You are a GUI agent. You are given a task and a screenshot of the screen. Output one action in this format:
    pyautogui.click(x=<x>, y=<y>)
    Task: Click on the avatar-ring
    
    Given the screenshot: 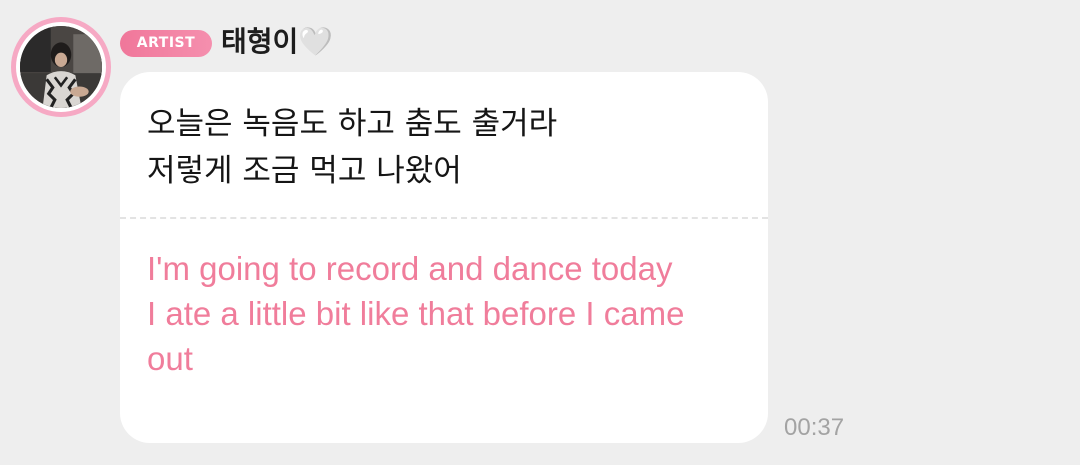 What is the action you would take?
    pyautogui.click(x=61, y=67)
    